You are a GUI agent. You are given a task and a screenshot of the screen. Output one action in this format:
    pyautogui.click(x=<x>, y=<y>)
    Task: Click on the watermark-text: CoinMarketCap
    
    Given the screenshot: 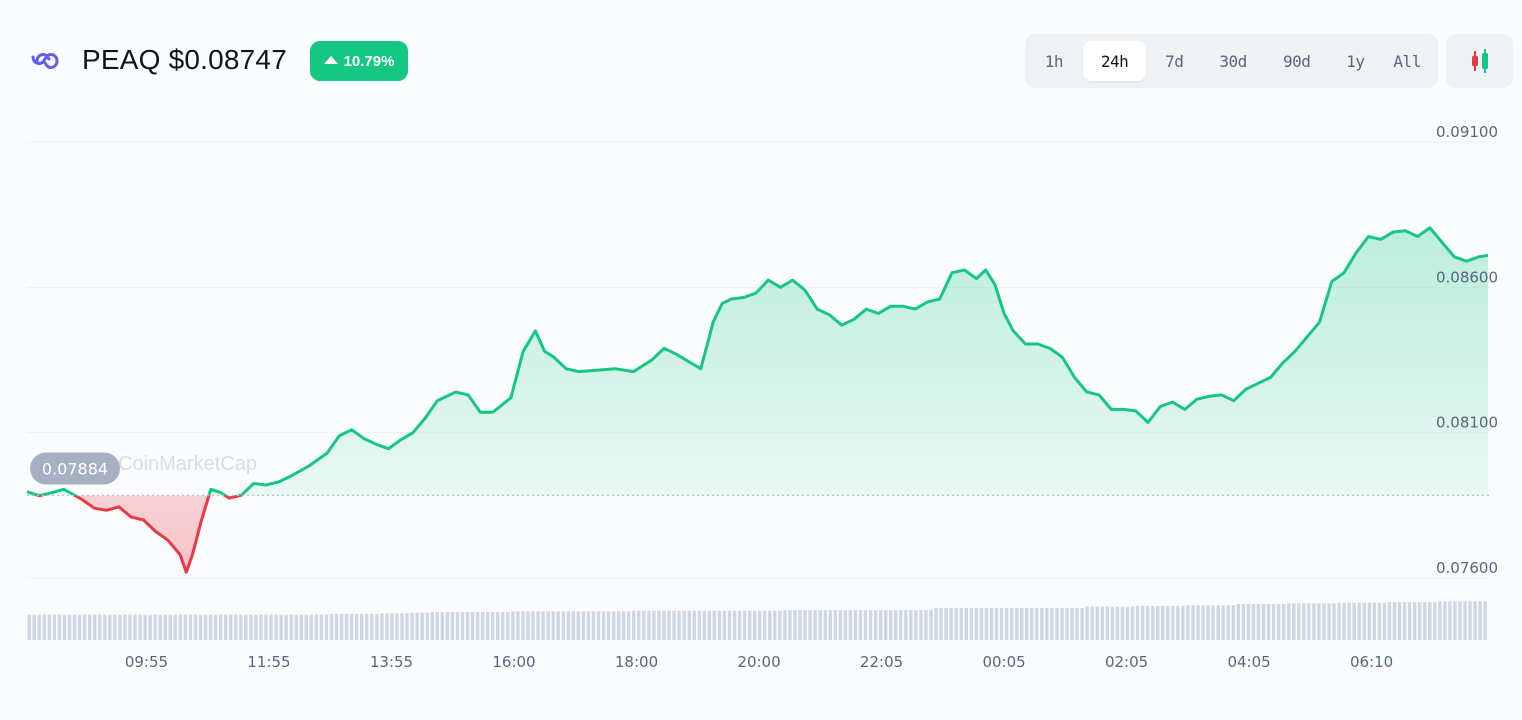 What is the action you would take?
    pyautogui.click(x=187, y=464)
    